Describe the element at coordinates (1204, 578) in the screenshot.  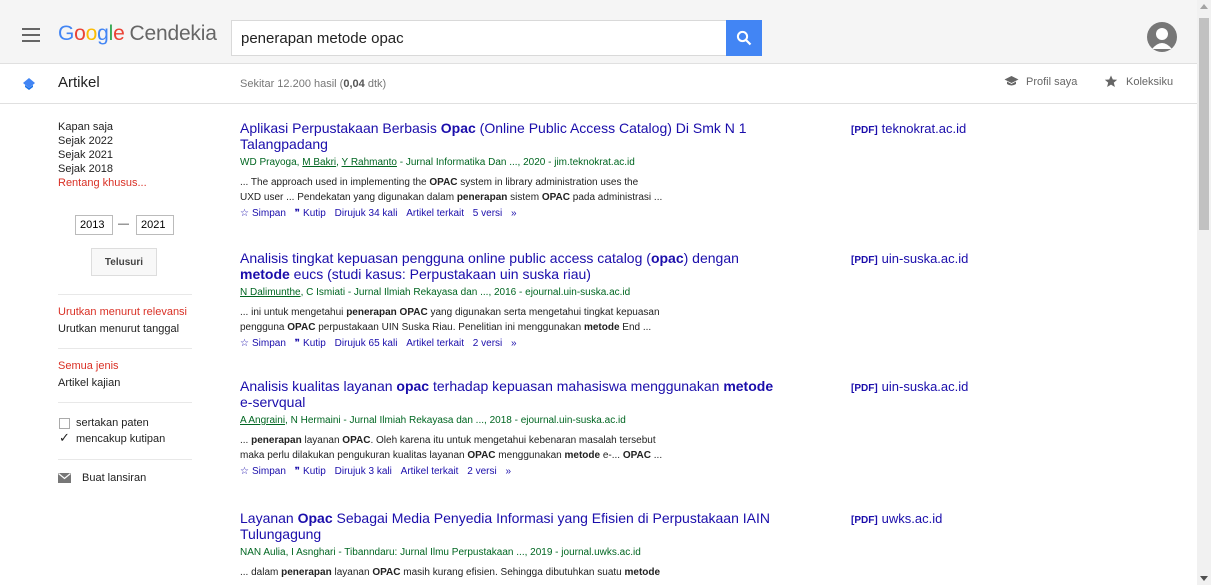
I see `scroll-down-arrow` at that location.